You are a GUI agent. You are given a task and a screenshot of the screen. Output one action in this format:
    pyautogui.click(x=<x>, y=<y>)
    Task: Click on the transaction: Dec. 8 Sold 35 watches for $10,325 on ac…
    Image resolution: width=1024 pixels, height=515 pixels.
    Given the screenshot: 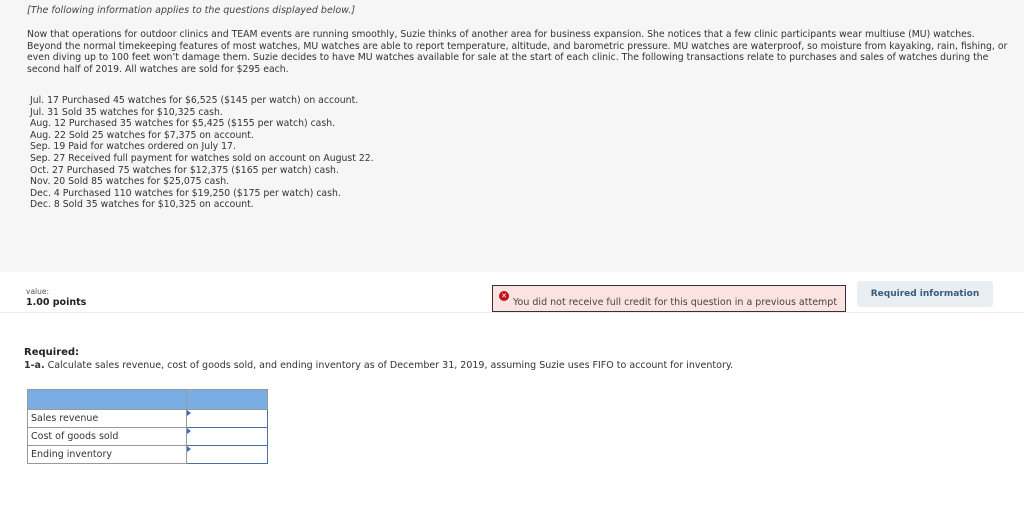 What is the action you would take?
    pyautogui.click(x=142, y=205)
    